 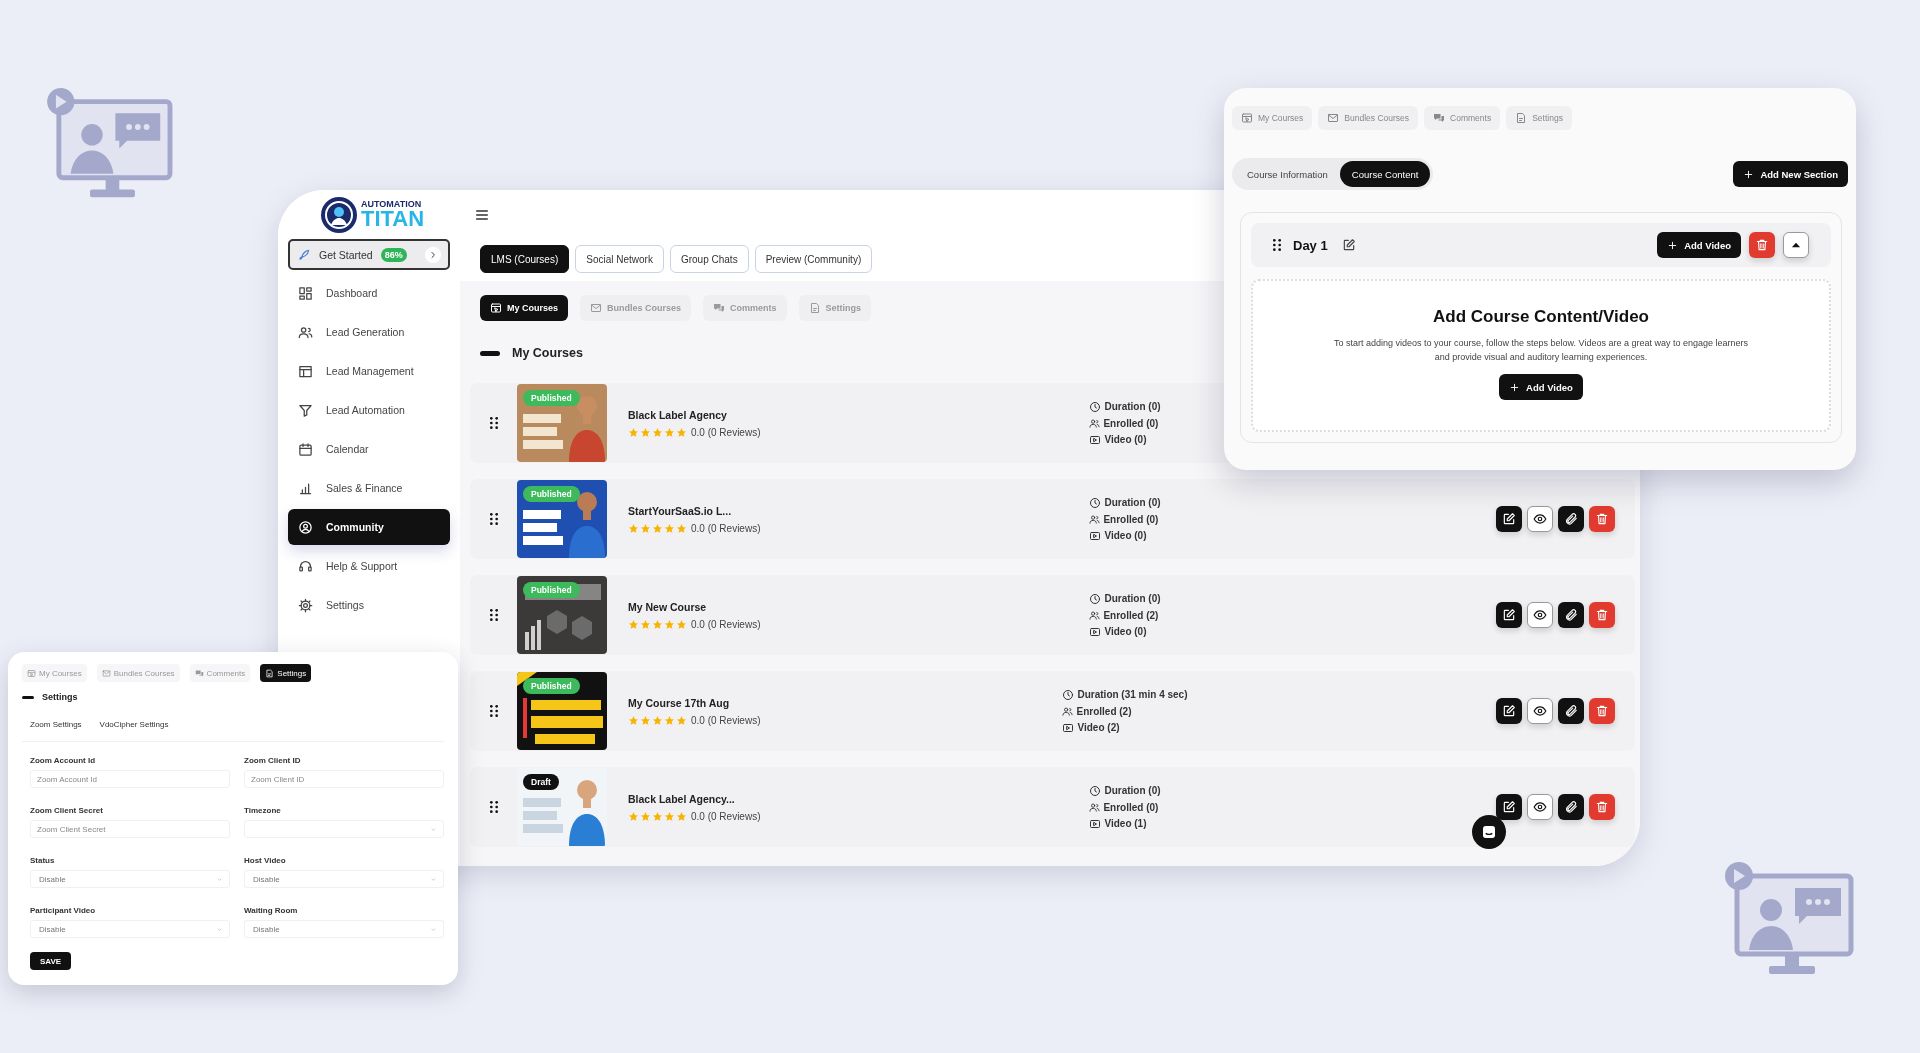 I want to click on sidebar-item: Dashboard, so click(x=369, y=293).